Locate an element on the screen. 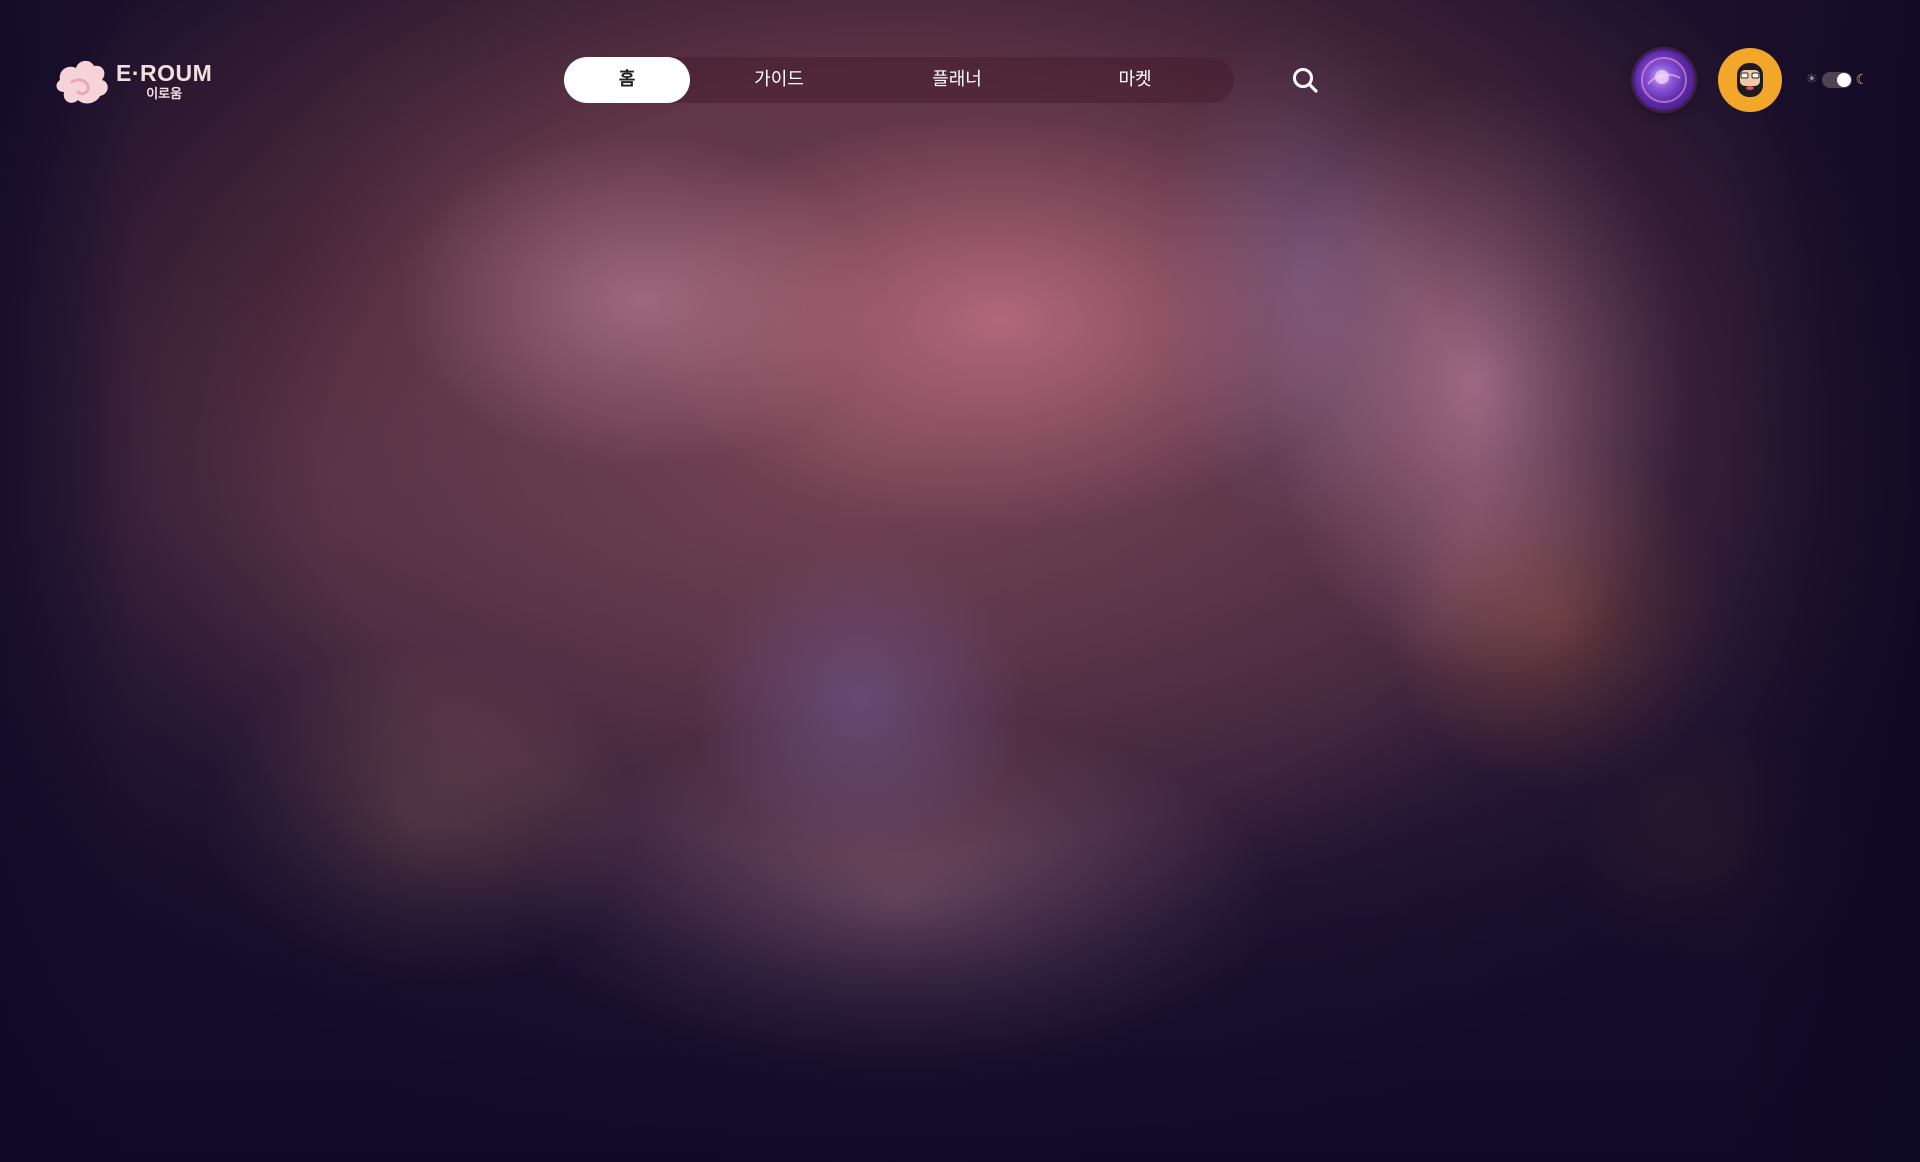 The height and width of the screenshot is (1162, 1920). main-nav: 홈 가이드 플래너 마켓 is located at coordinates (899, 80).